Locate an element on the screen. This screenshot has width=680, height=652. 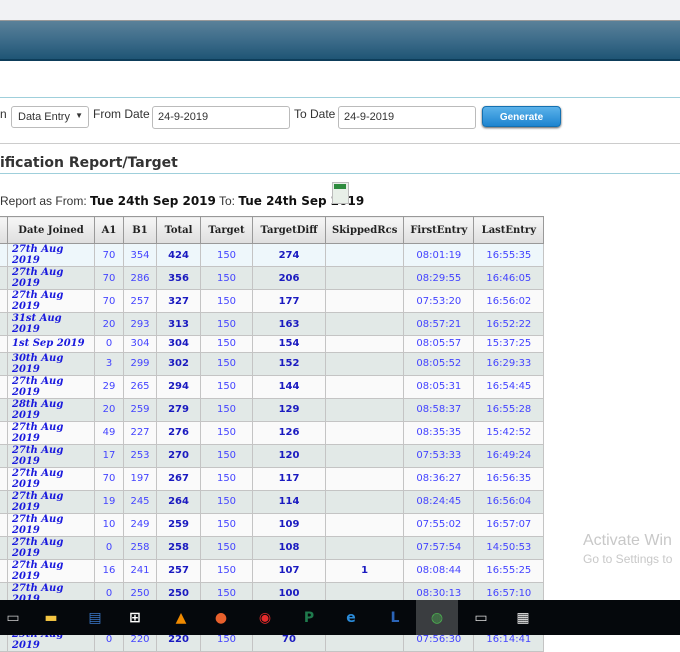
cell-a1: 0 is located at coordinates (109, 344).